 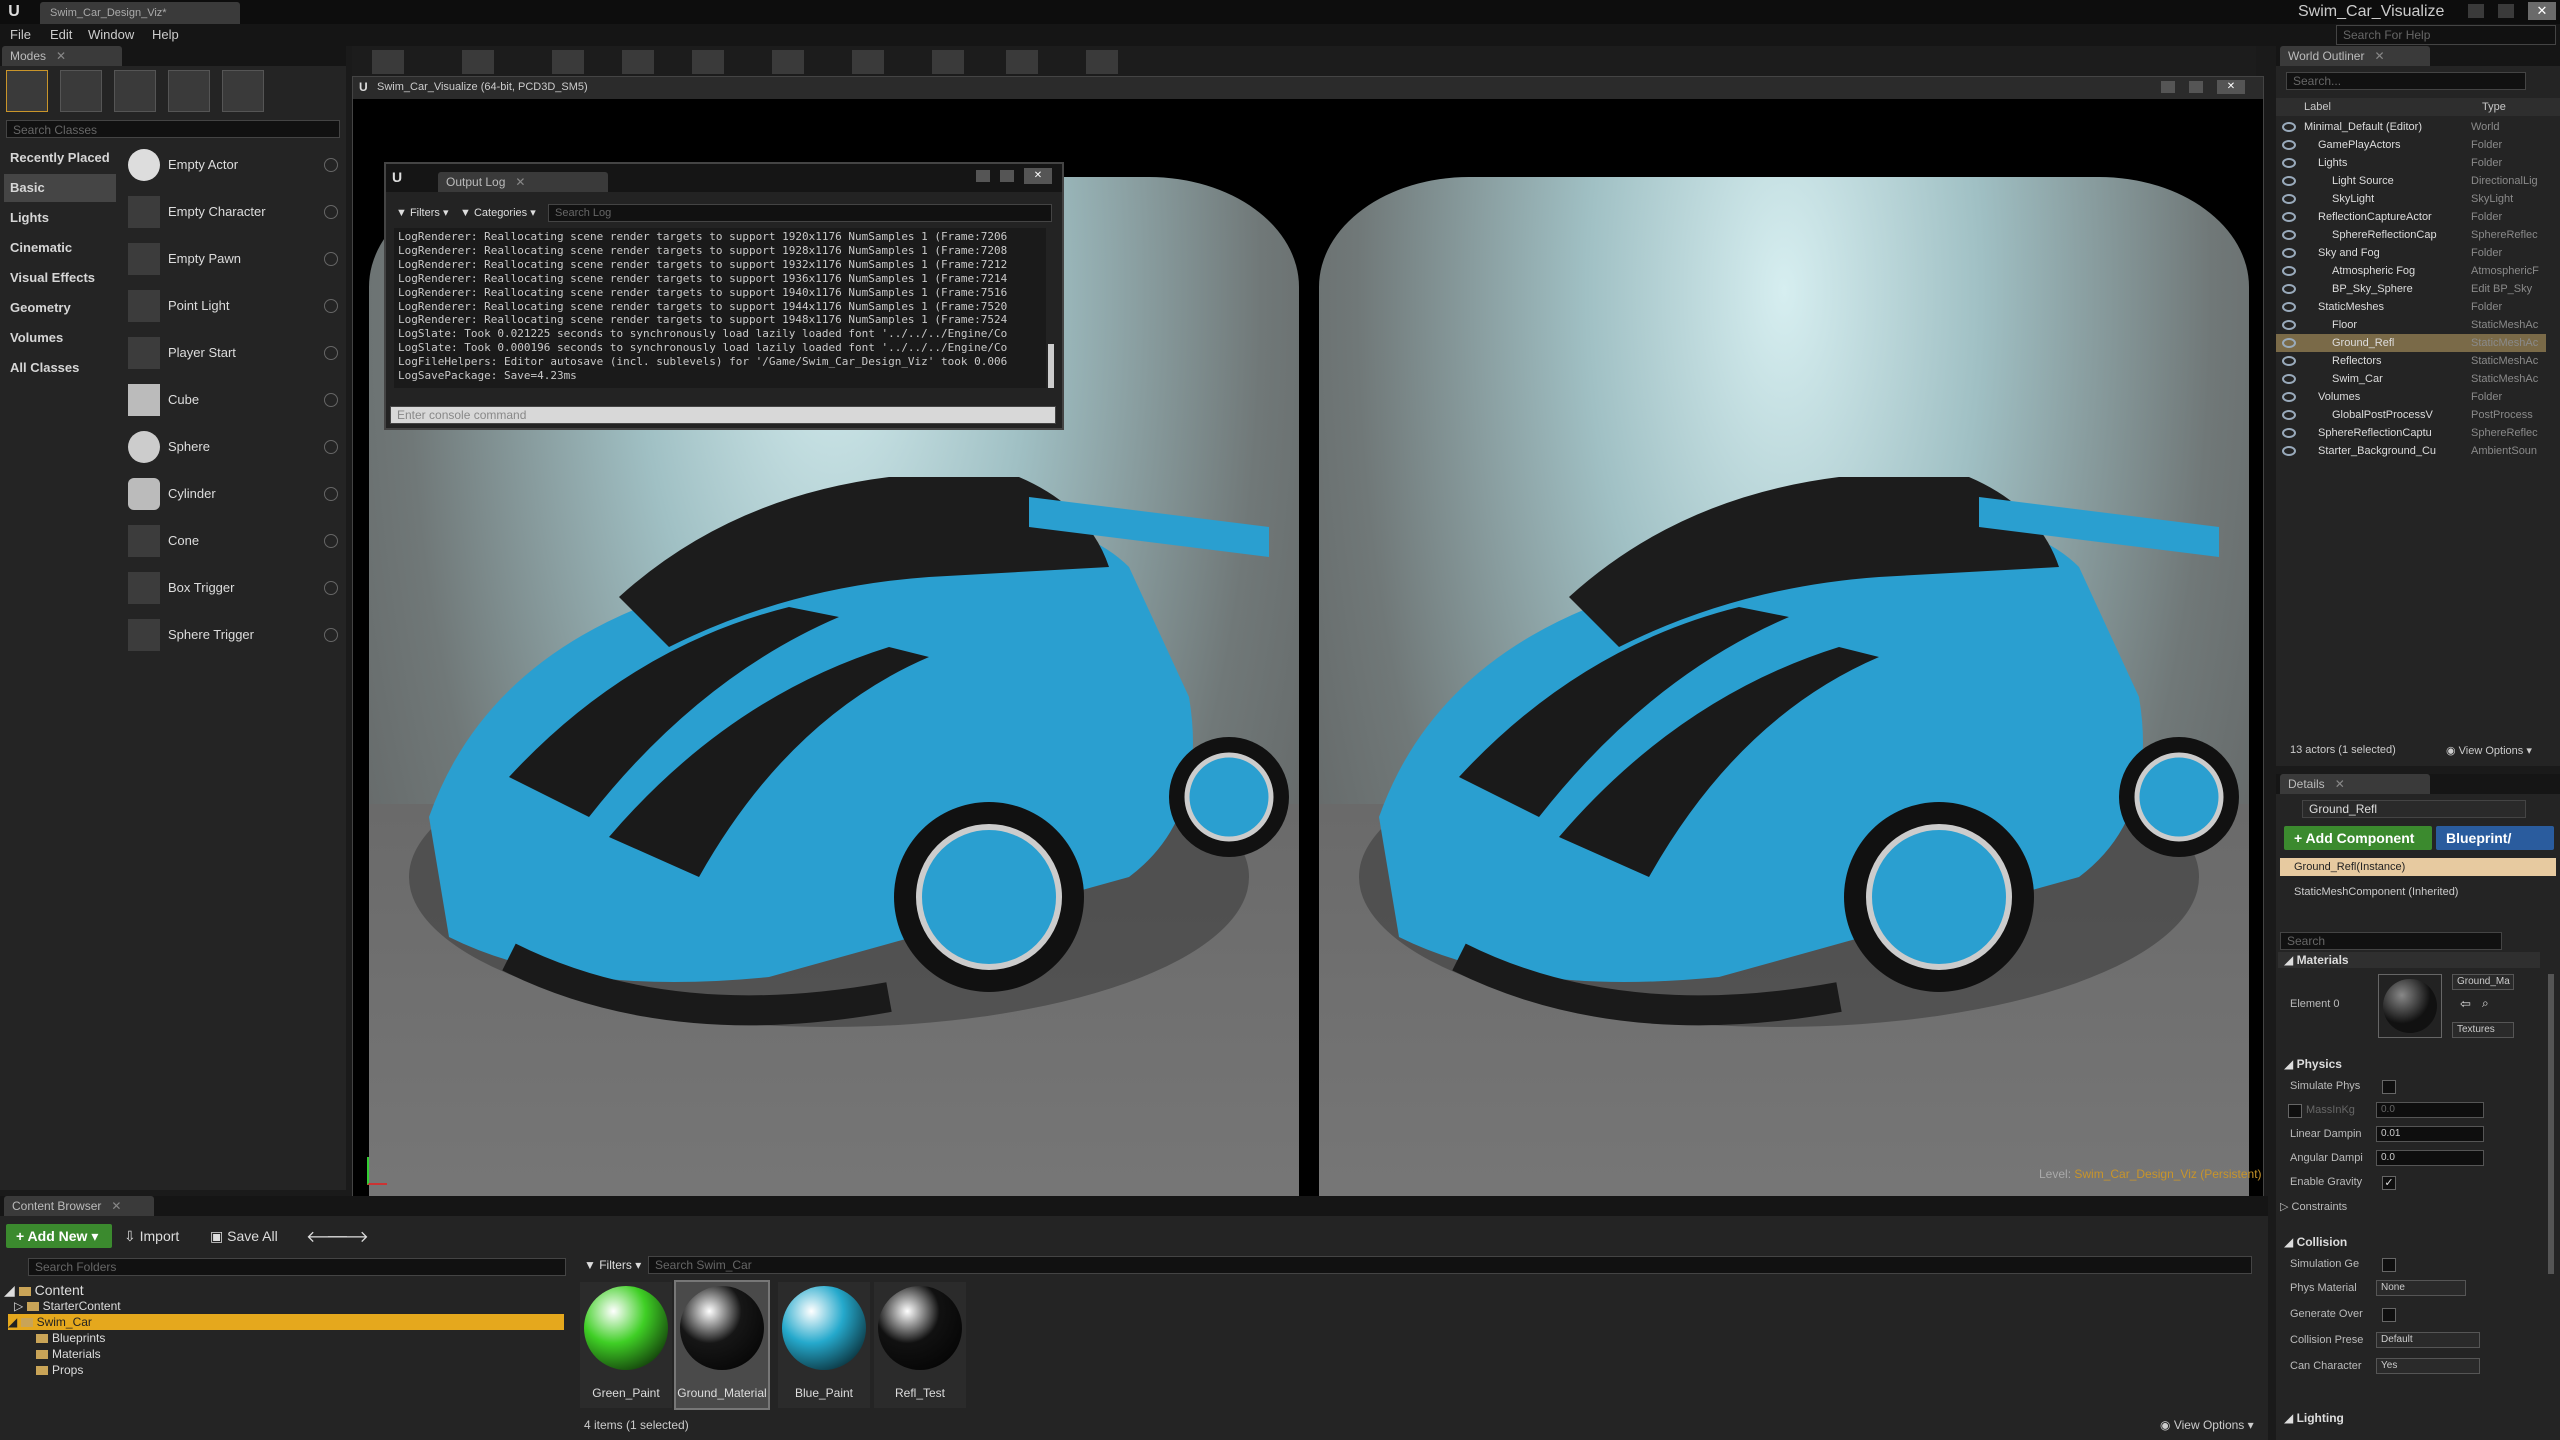 I want to click on outliner-row: Atmospheric Fog AtmosphericF, so click(x=2411, y=271).